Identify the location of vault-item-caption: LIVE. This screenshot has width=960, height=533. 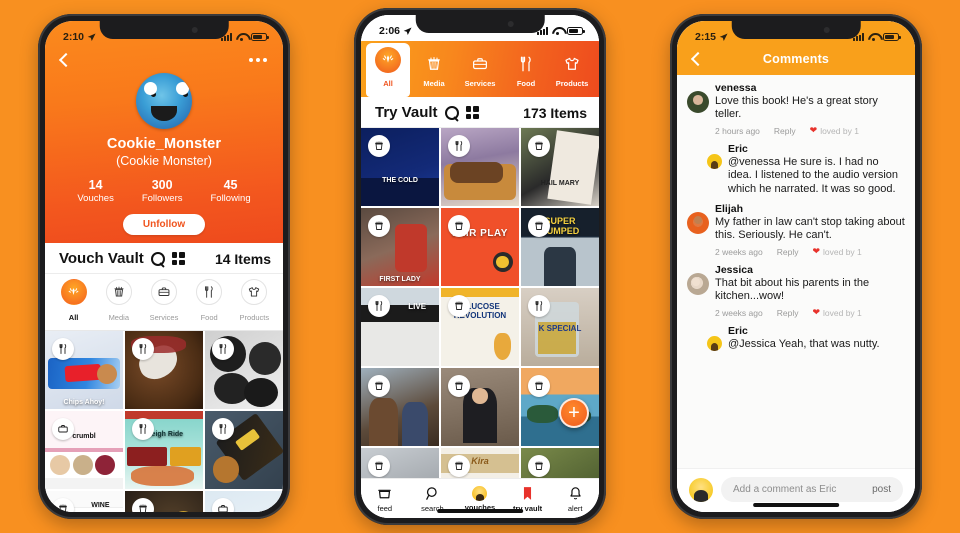
(417, 306).